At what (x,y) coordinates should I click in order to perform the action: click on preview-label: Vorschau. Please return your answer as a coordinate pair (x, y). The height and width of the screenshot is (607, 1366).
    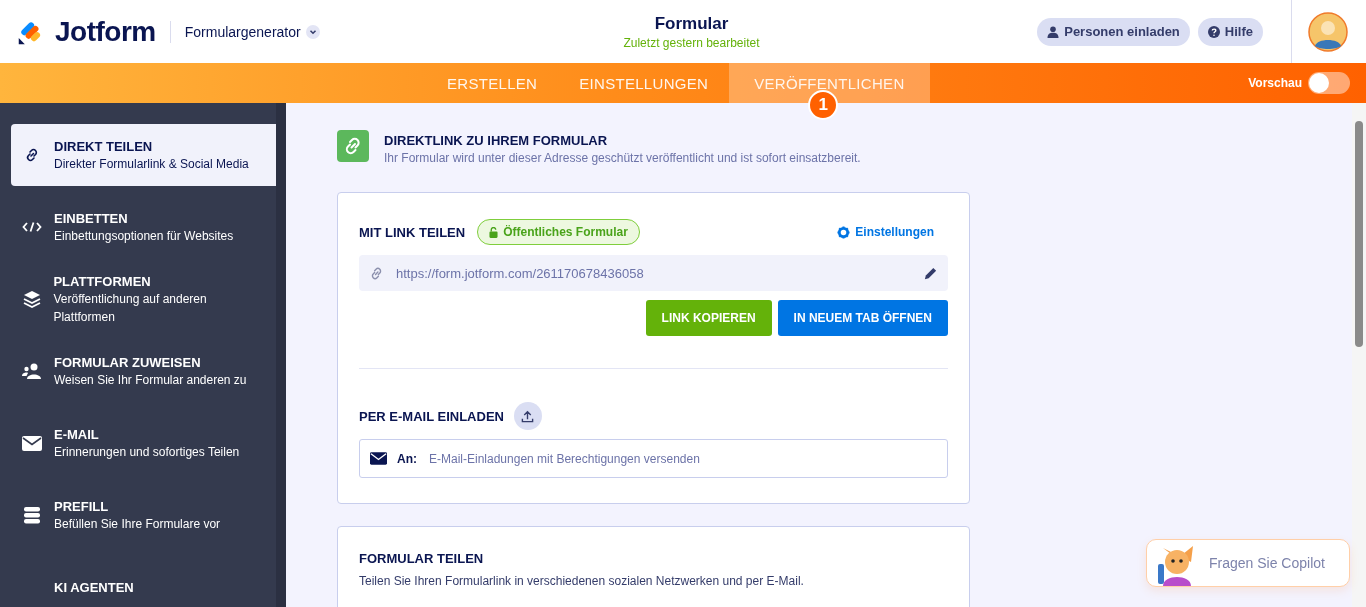
    Looking at the image, I should click on (1275, 83).